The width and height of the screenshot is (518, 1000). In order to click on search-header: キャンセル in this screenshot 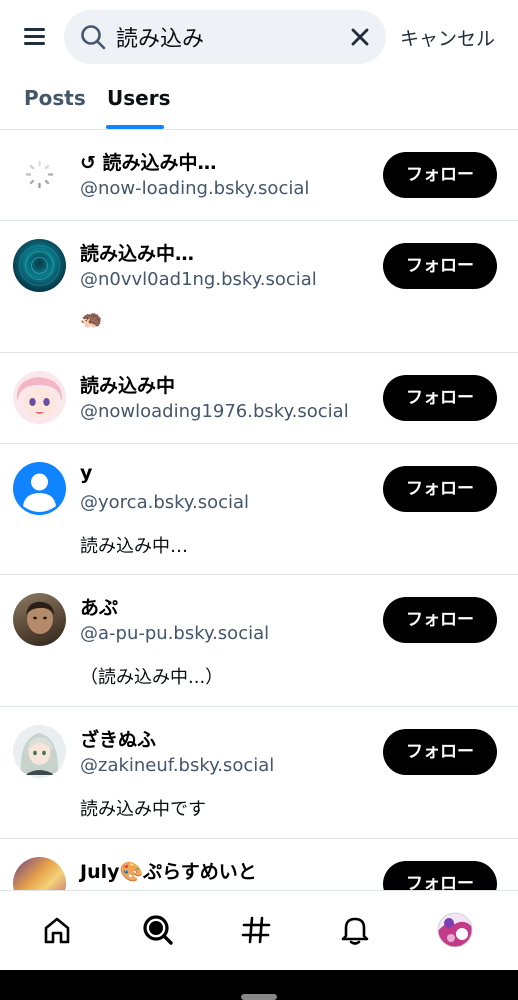, I will do `click(259, 37)`.